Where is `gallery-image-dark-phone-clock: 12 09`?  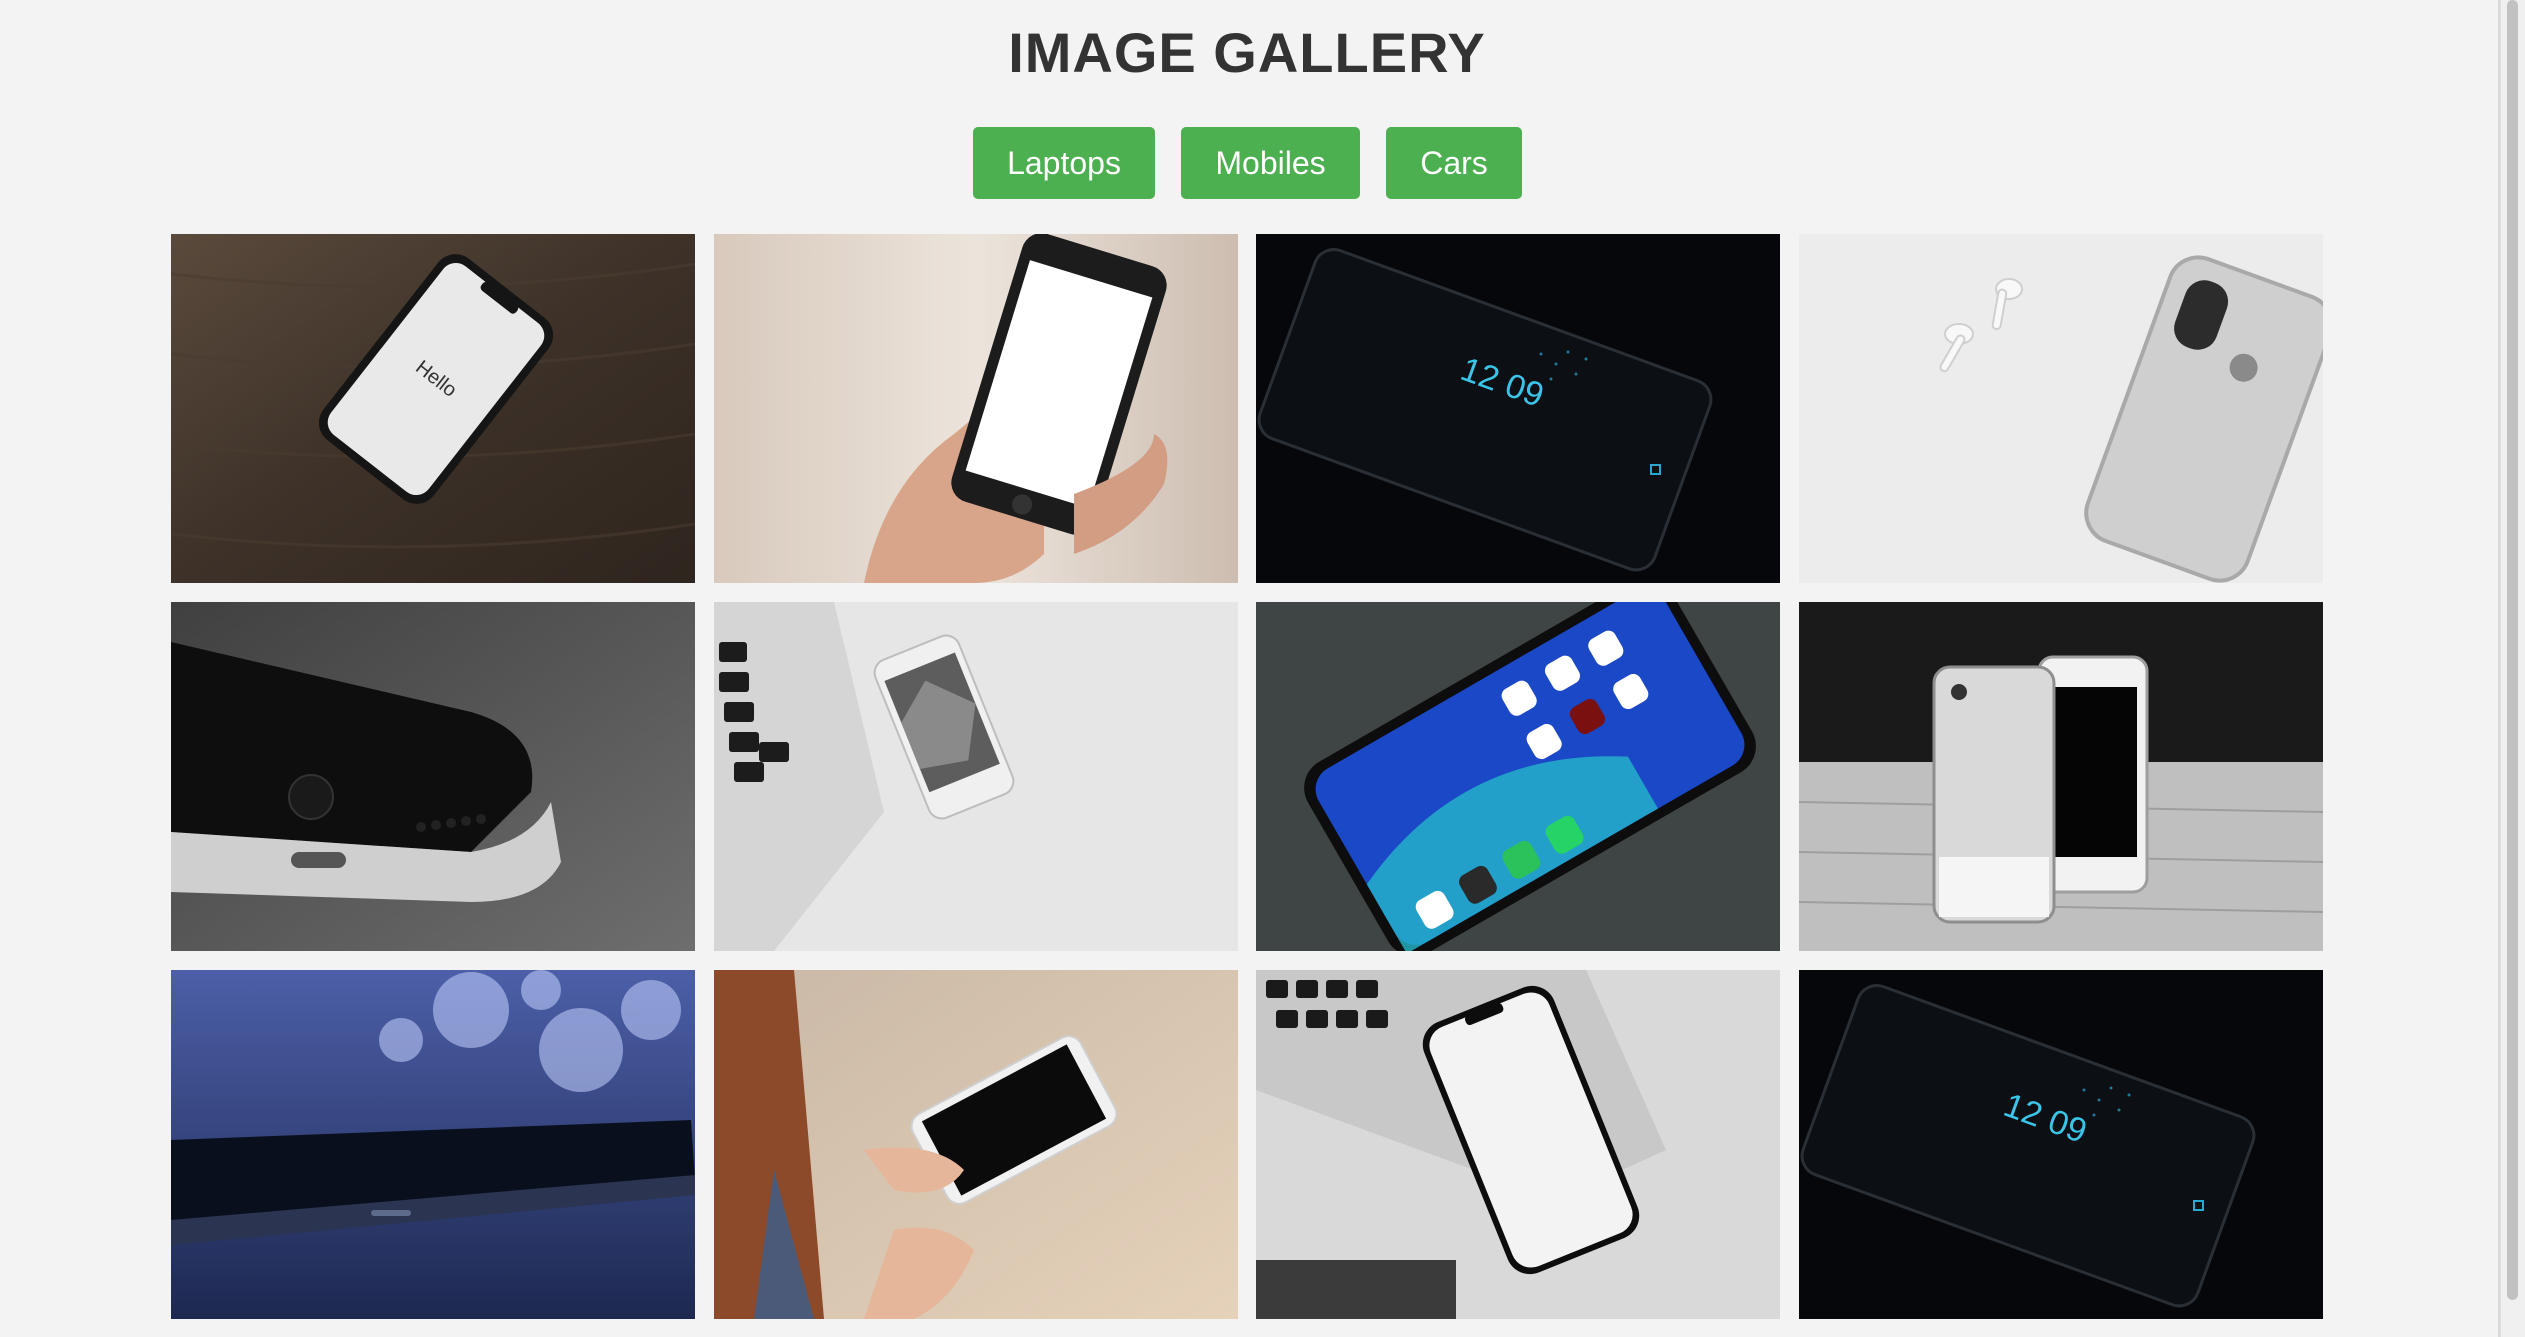 gallery-image-dark-phone-clock: 12 09 is located at coordinates (1518, 408).